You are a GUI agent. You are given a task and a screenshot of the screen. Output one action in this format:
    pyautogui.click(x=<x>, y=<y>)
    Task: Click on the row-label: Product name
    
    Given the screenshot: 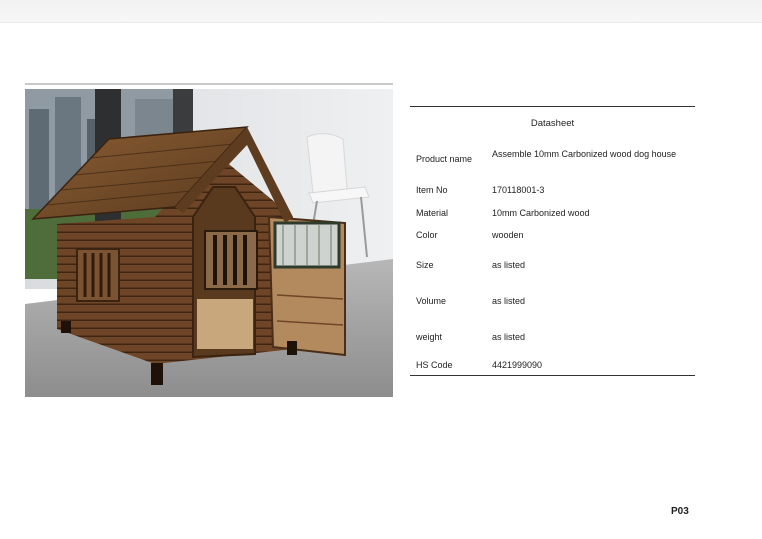 What is the action you would take?
    pyautogui.click(x=444, y=159)
    